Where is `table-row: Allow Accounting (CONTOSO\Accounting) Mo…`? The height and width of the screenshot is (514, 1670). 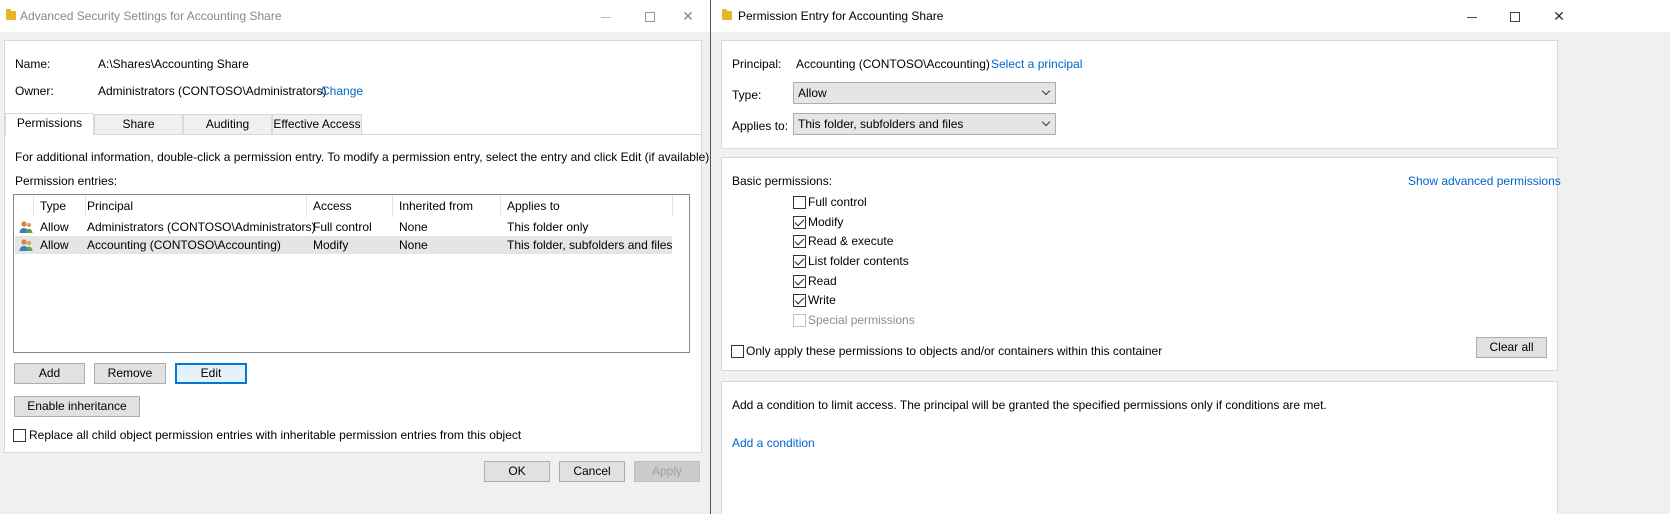
table-row: Allow Accounting (CONTOSO\Accounting) Mo… is located at coordinates (343, 245).